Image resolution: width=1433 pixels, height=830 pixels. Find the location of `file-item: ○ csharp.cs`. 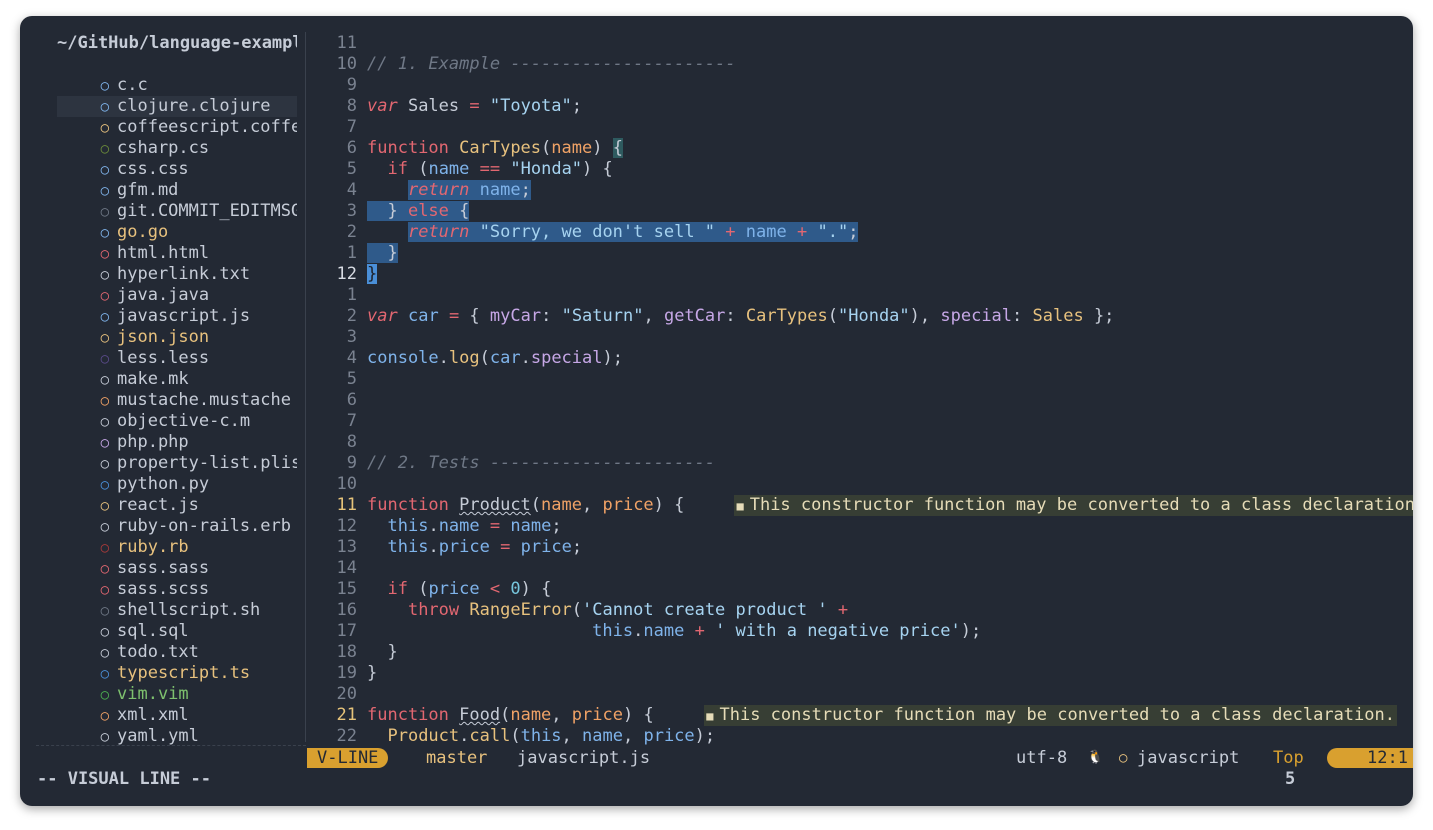

file-item: ○ csharp.cs is located at coordinates (177, 148).